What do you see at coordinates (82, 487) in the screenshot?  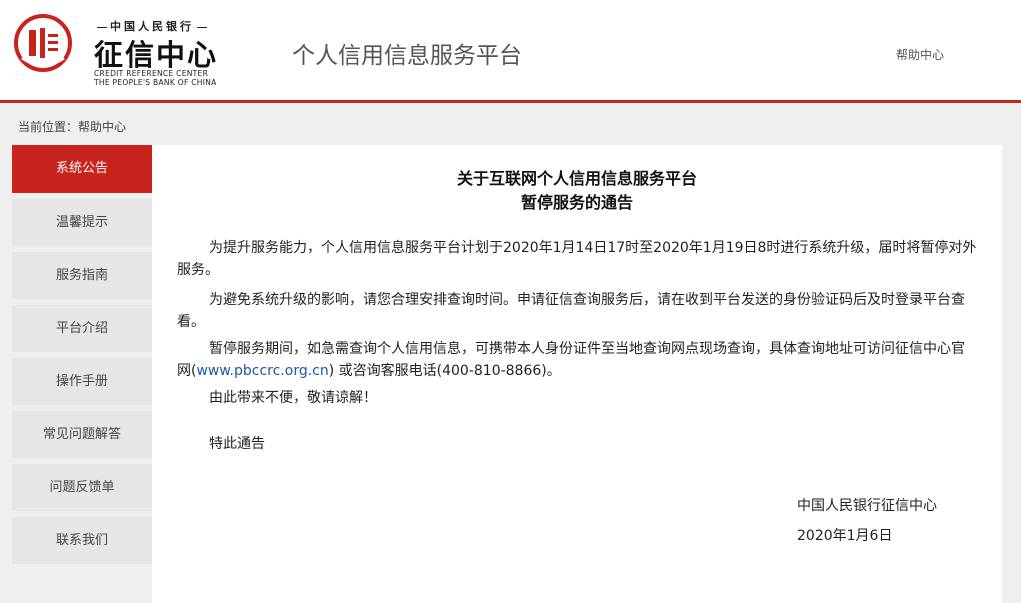 I see `sidebar-item-feedback: 问题反馈单` at bounding box center [82, 487].